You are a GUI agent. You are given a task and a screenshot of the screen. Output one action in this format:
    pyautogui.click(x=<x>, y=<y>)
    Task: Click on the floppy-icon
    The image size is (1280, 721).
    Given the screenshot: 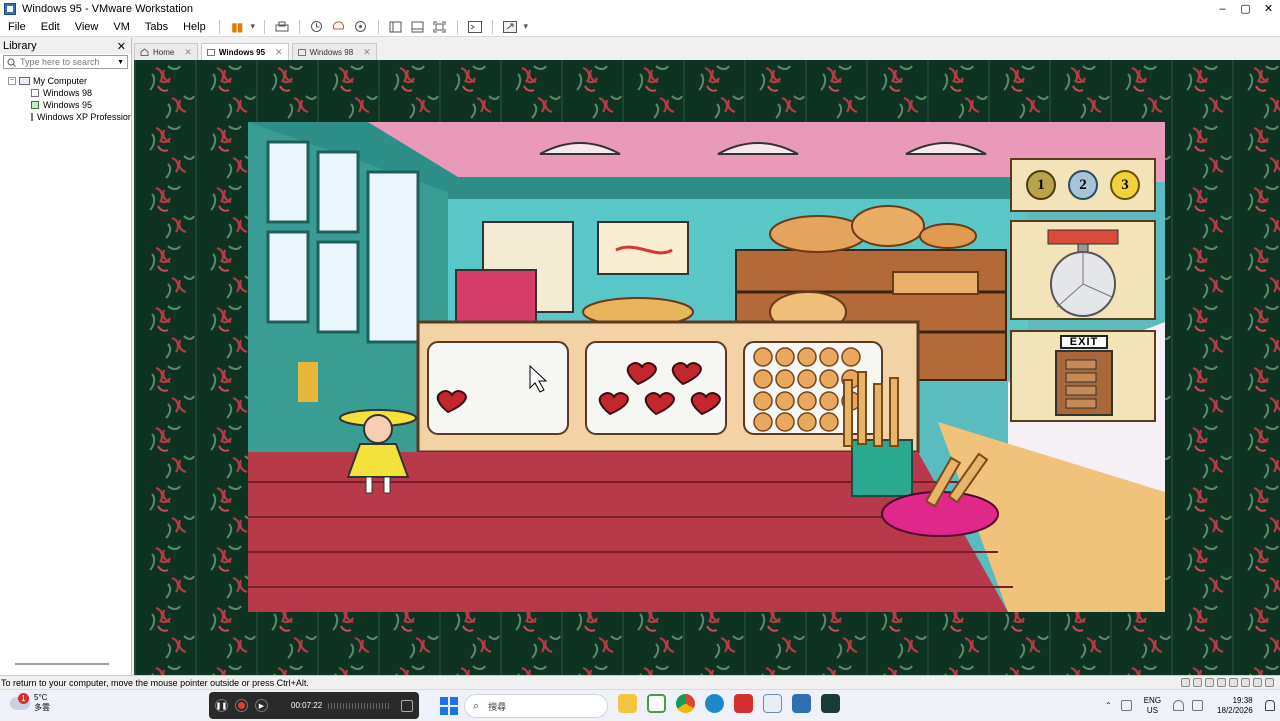 What is the action you would take?
    pyautogui.click(x=1209, y=682)
    